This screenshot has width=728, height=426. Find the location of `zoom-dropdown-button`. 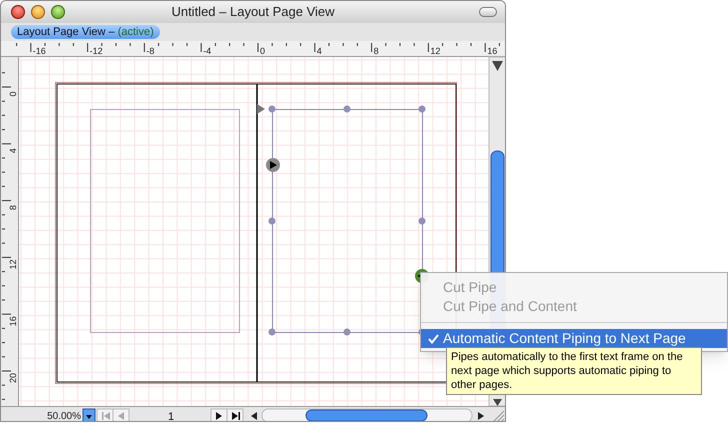

zoom-dropdown-button is located at coordinates (89, 414).